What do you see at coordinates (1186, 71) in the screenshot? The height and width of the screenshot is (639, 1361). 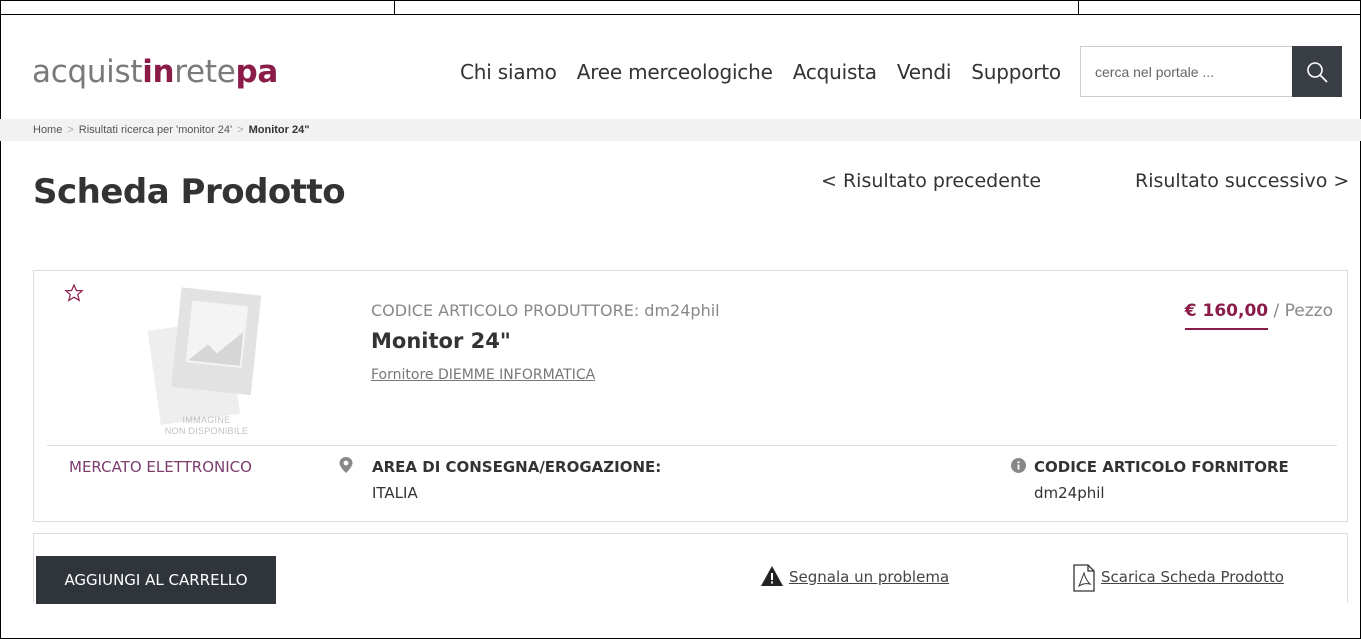 I see `search-input` at bounding box center [1186, 71].